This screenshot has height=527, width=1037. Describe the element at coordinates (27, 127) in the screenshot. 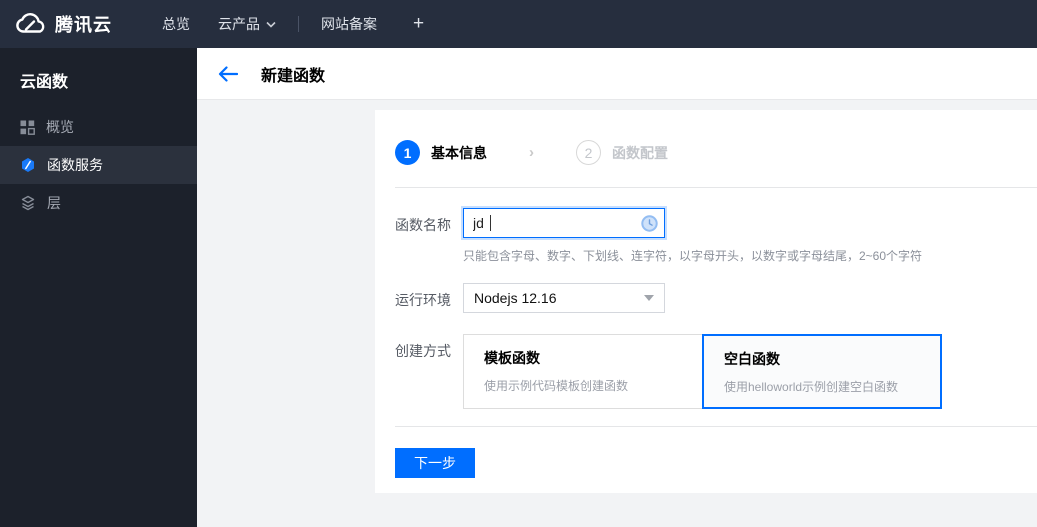

I see `grid-icon` at that location.